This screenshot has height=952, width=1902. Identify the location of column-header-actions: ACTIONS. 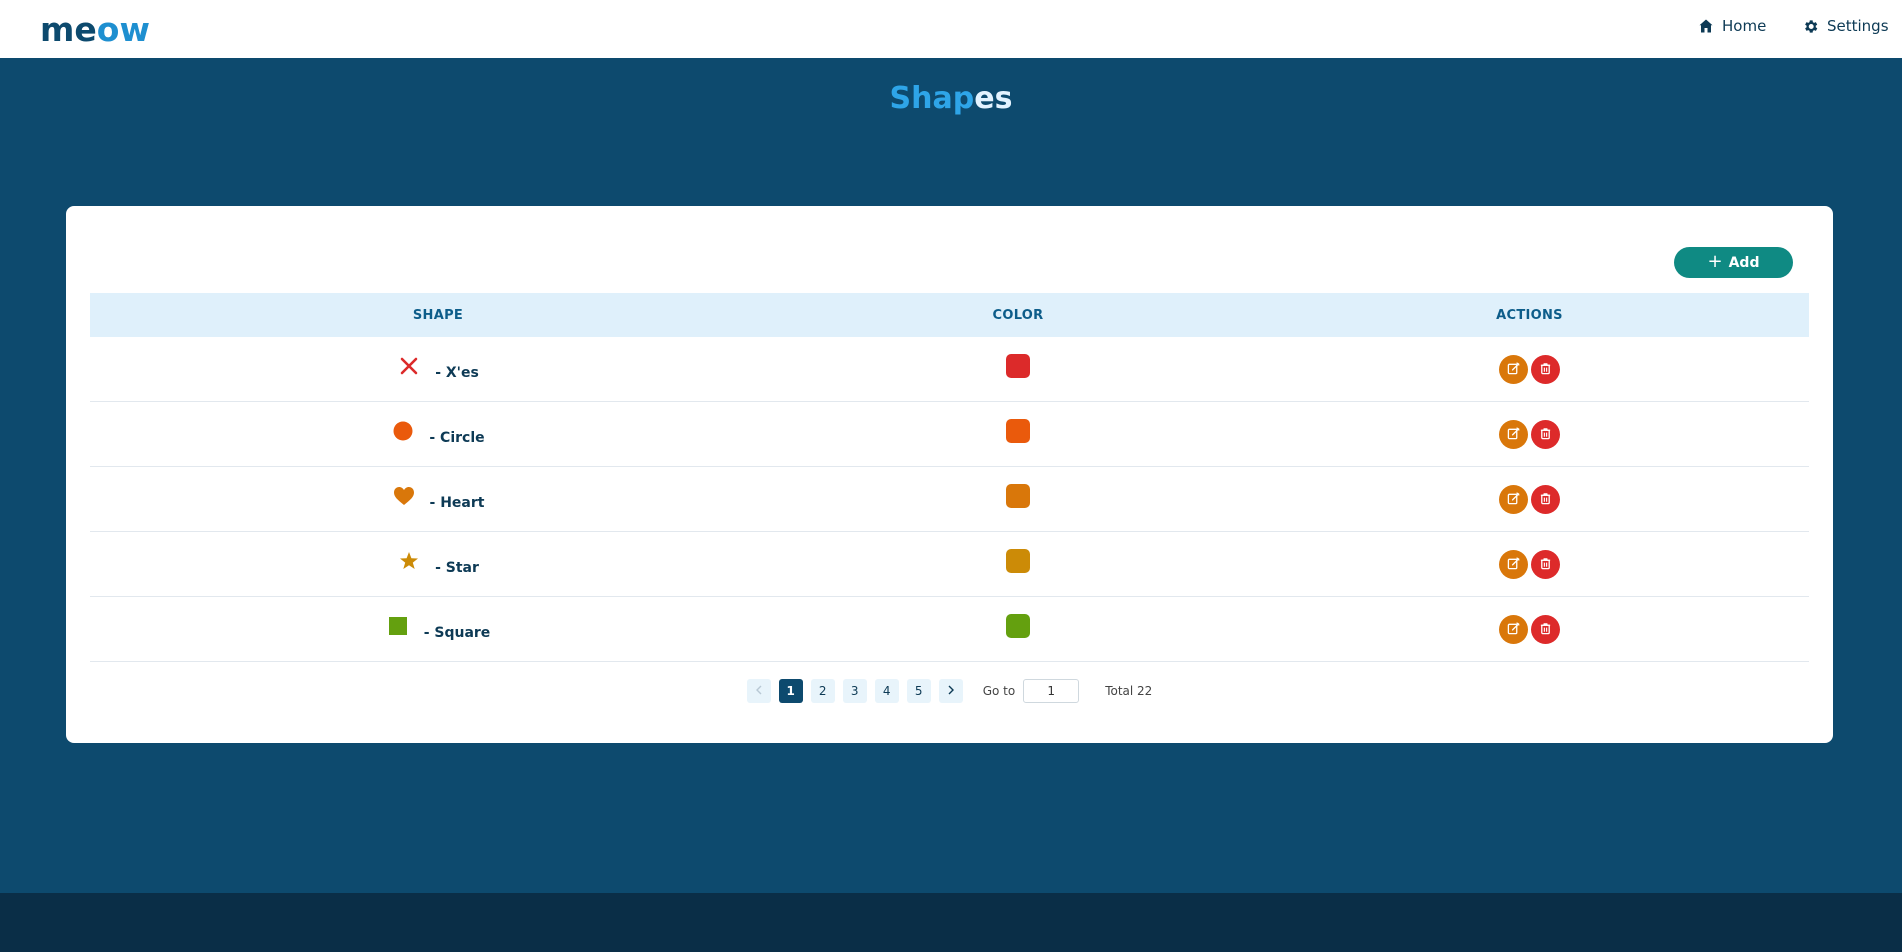
(1529, 315).